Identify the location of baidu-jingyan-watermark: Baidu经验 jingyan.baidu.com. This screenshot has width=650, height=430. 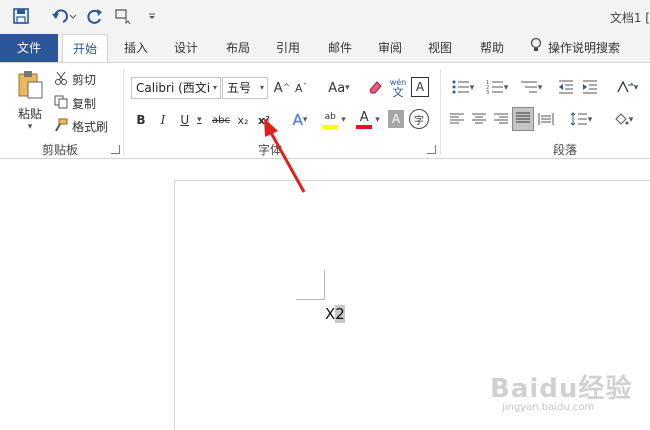
(565, 393).